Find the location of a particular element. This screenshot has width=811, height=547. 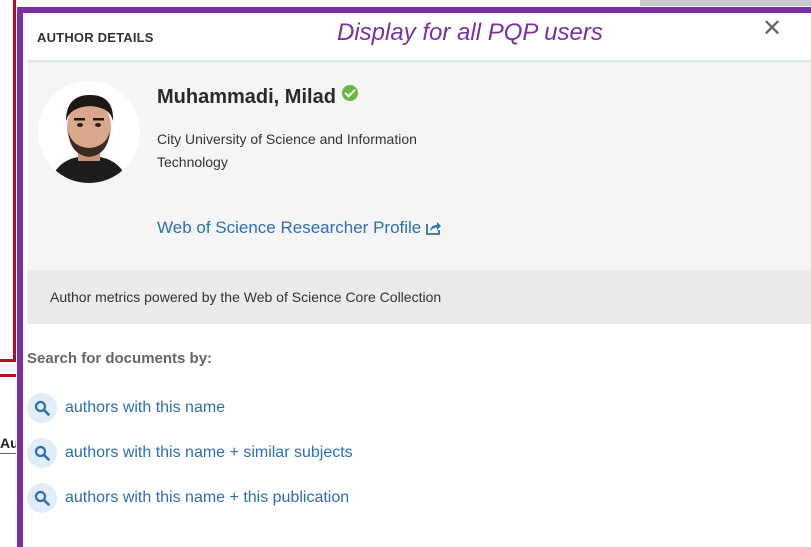

avatar is located at coordinates (89, 132).